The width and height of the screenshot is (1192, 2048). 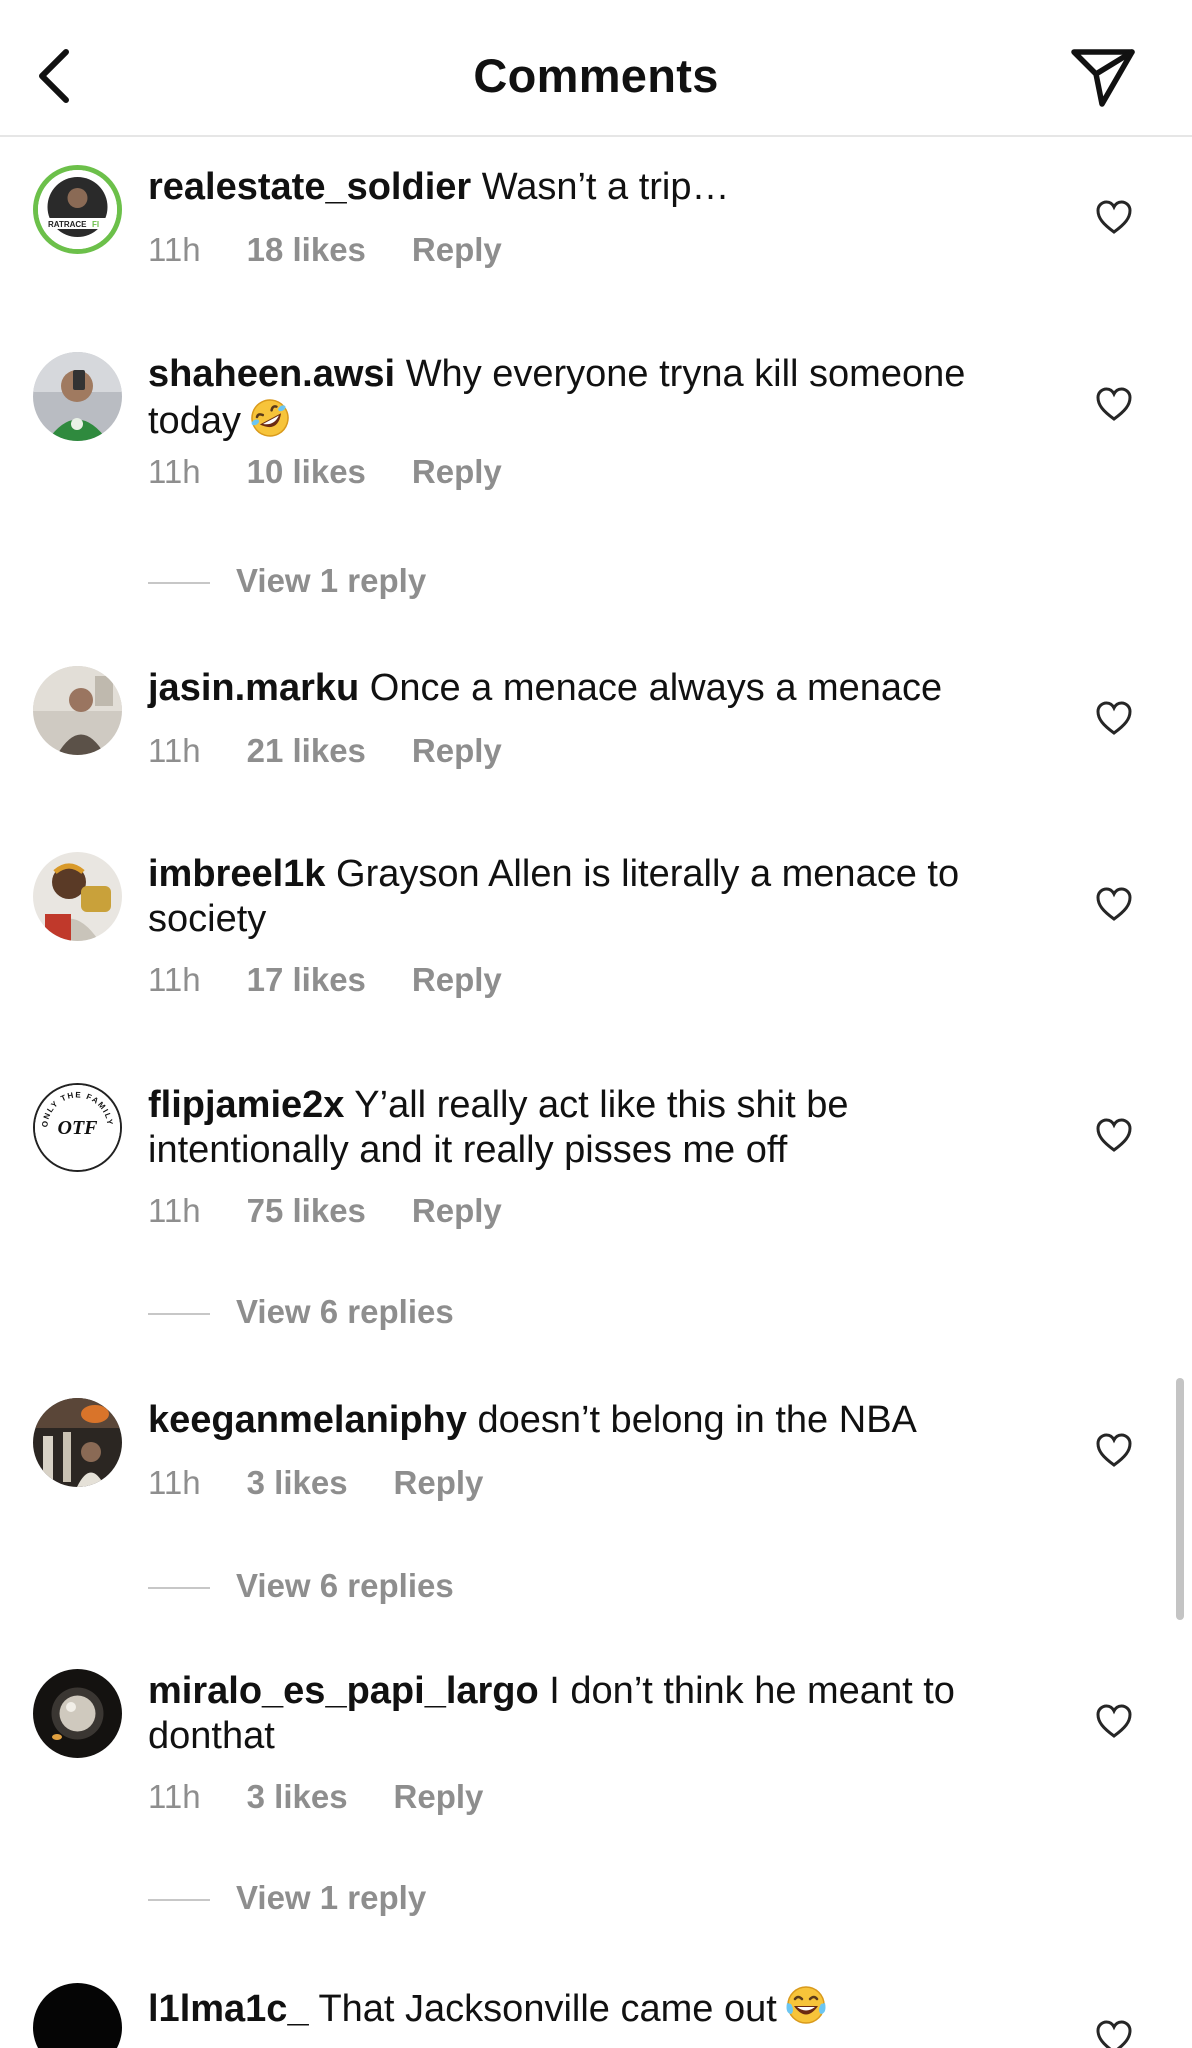 I want to click on rolling-on-floor-laughing-emoji, so click(x=270, y=418).